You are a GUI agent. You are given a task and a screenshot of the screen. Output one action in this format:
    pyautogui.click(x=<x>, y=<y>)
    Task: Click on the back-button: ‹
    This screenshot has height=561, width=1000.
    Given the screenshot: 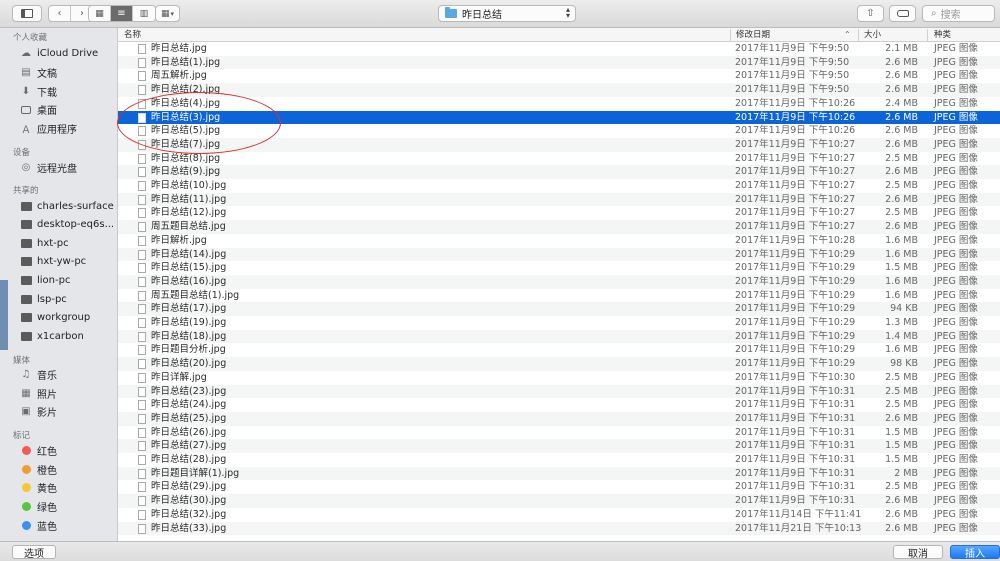 What is the action you would take?
    pyautogui.click(x=60, y=13)
    